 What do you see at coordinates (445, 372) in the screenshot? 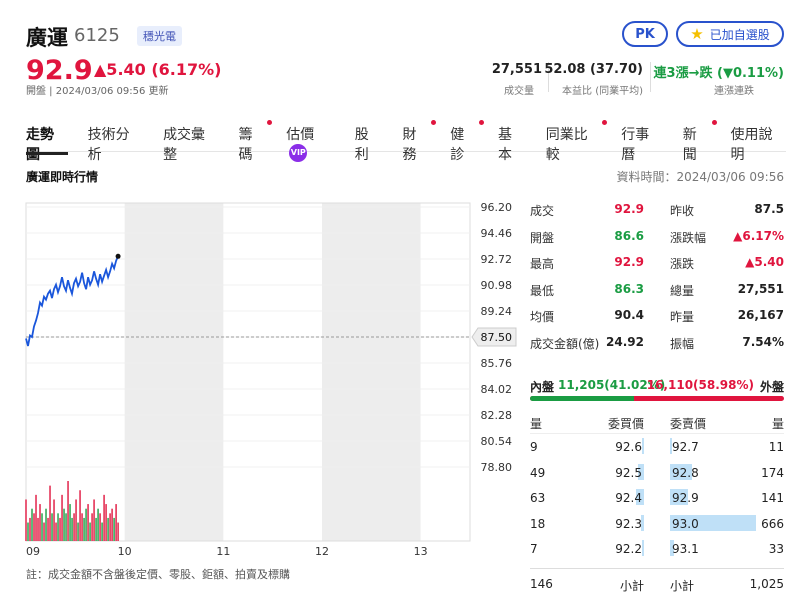
I see `hour-shade` at bounding box center [445, 372].